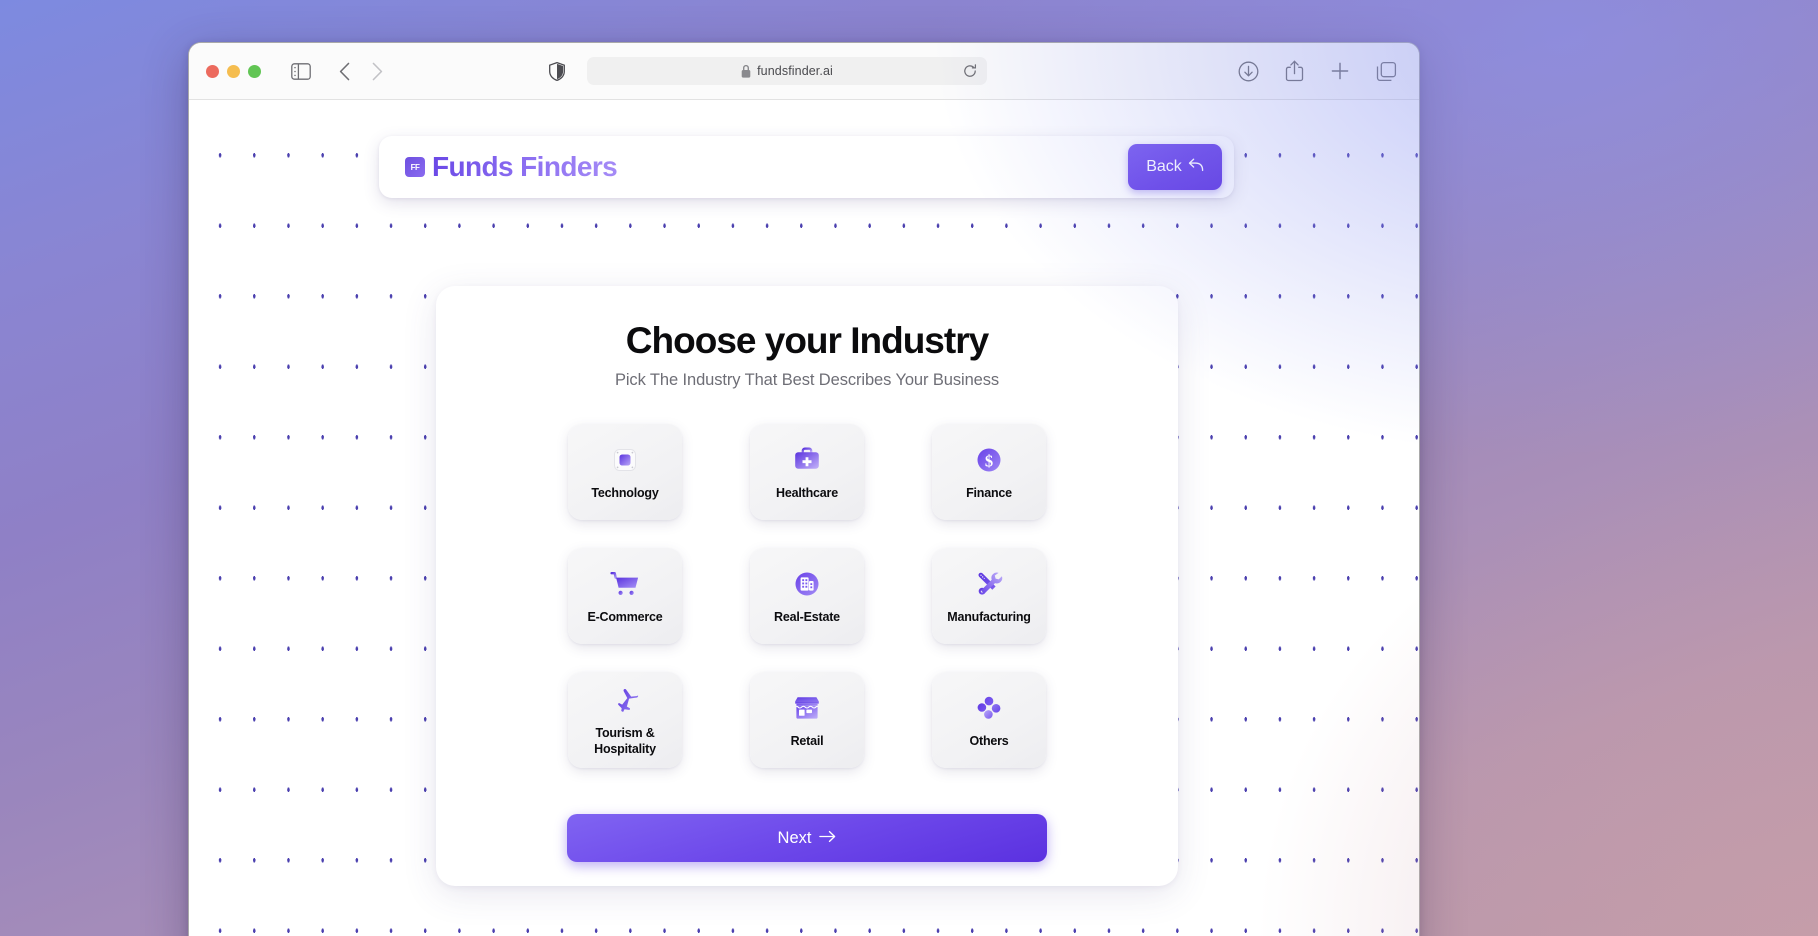  I want to click on storefront-icon, so click(807, 708).